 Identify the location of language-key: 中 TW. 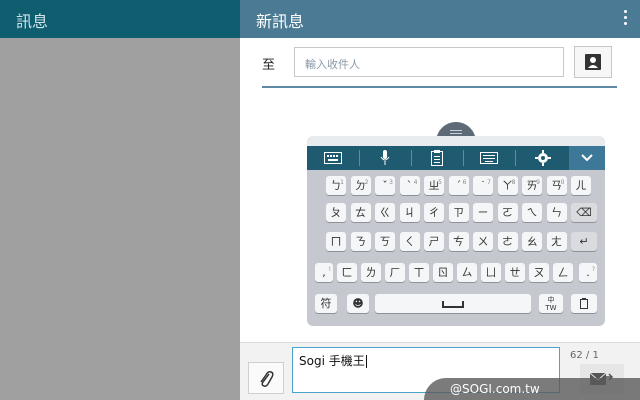
(551, 303).